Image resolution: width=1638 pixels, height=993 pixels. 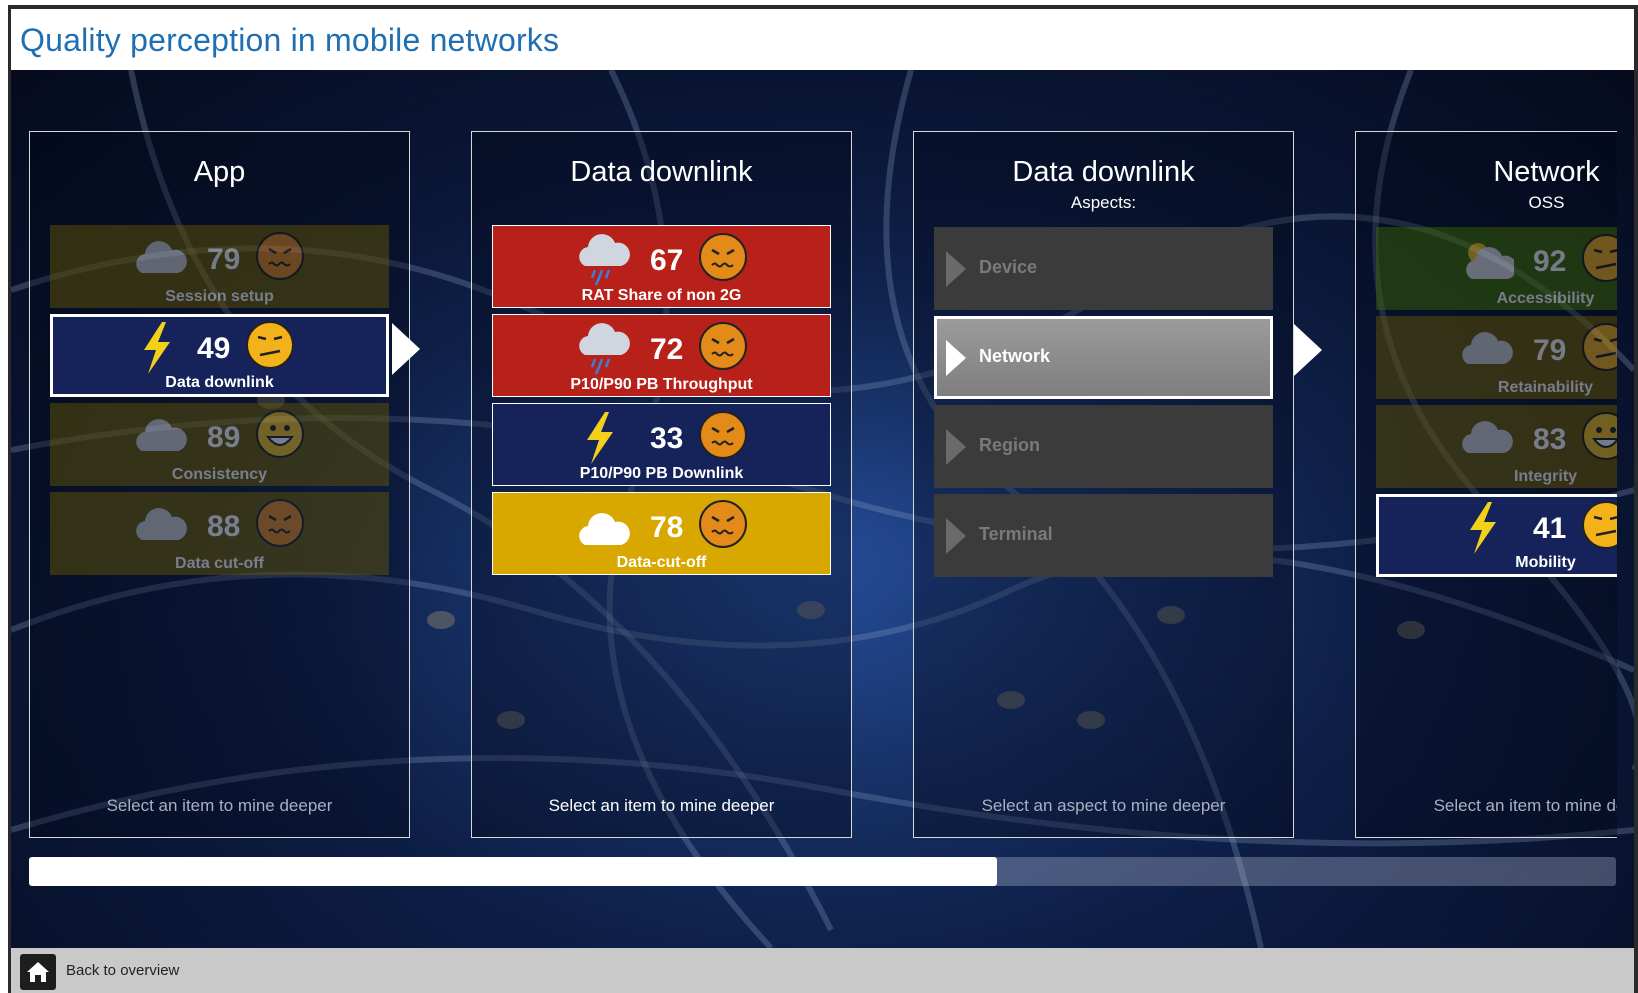 I want to click on panel-title: App, so click(x=219, y=172).